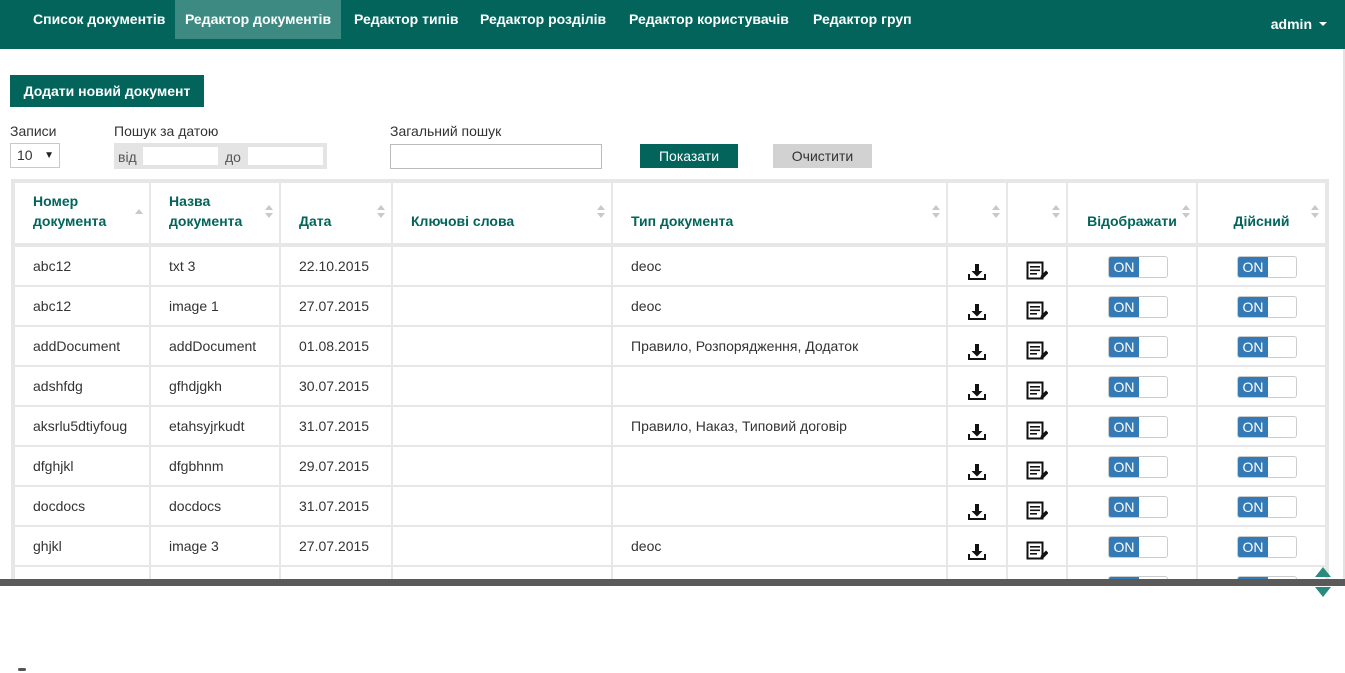 Image resolution: width=1345 pixels, height=673 pixels. I want to click on horizontal-scrollbar, so click(672, 582).